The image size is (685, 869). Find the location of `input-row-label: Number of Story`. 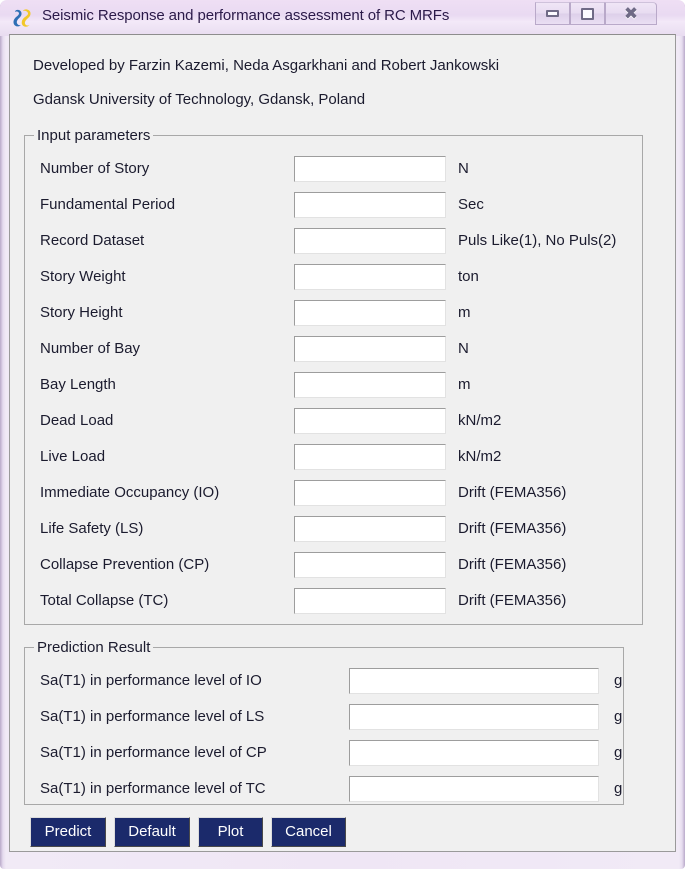

input-row-label: Number of Story is located at coordinates (95, 168).